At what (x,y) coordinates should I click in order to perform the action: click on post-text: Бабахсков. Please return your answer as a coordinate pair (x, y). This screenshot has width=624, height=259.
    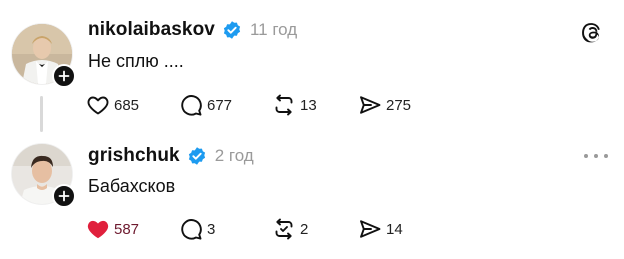
    Looking at the image, I should click on (132, 186).